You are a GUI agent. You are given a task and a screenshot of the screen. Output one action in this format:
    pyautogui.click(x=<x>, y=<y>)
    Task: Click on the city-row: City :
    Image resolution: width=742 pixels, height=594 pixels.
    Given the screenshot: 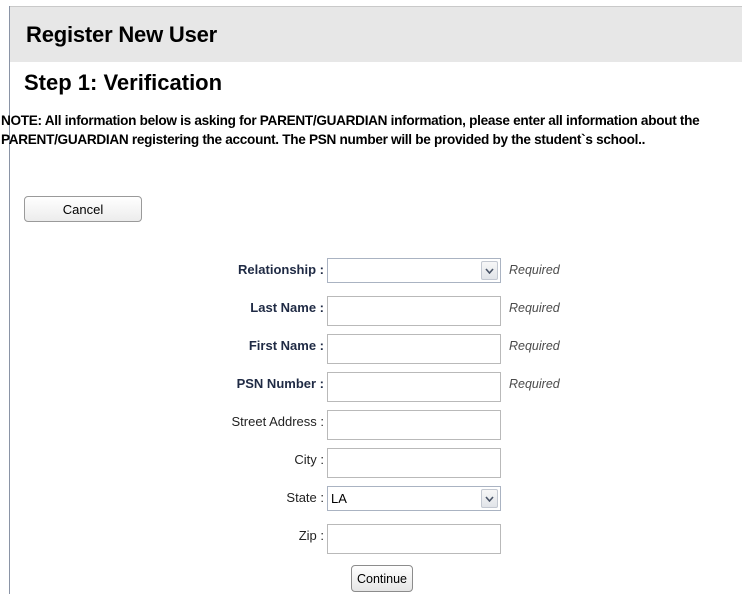 What is the action you would take?
    pyautogui.click(x=371, y=463)
    